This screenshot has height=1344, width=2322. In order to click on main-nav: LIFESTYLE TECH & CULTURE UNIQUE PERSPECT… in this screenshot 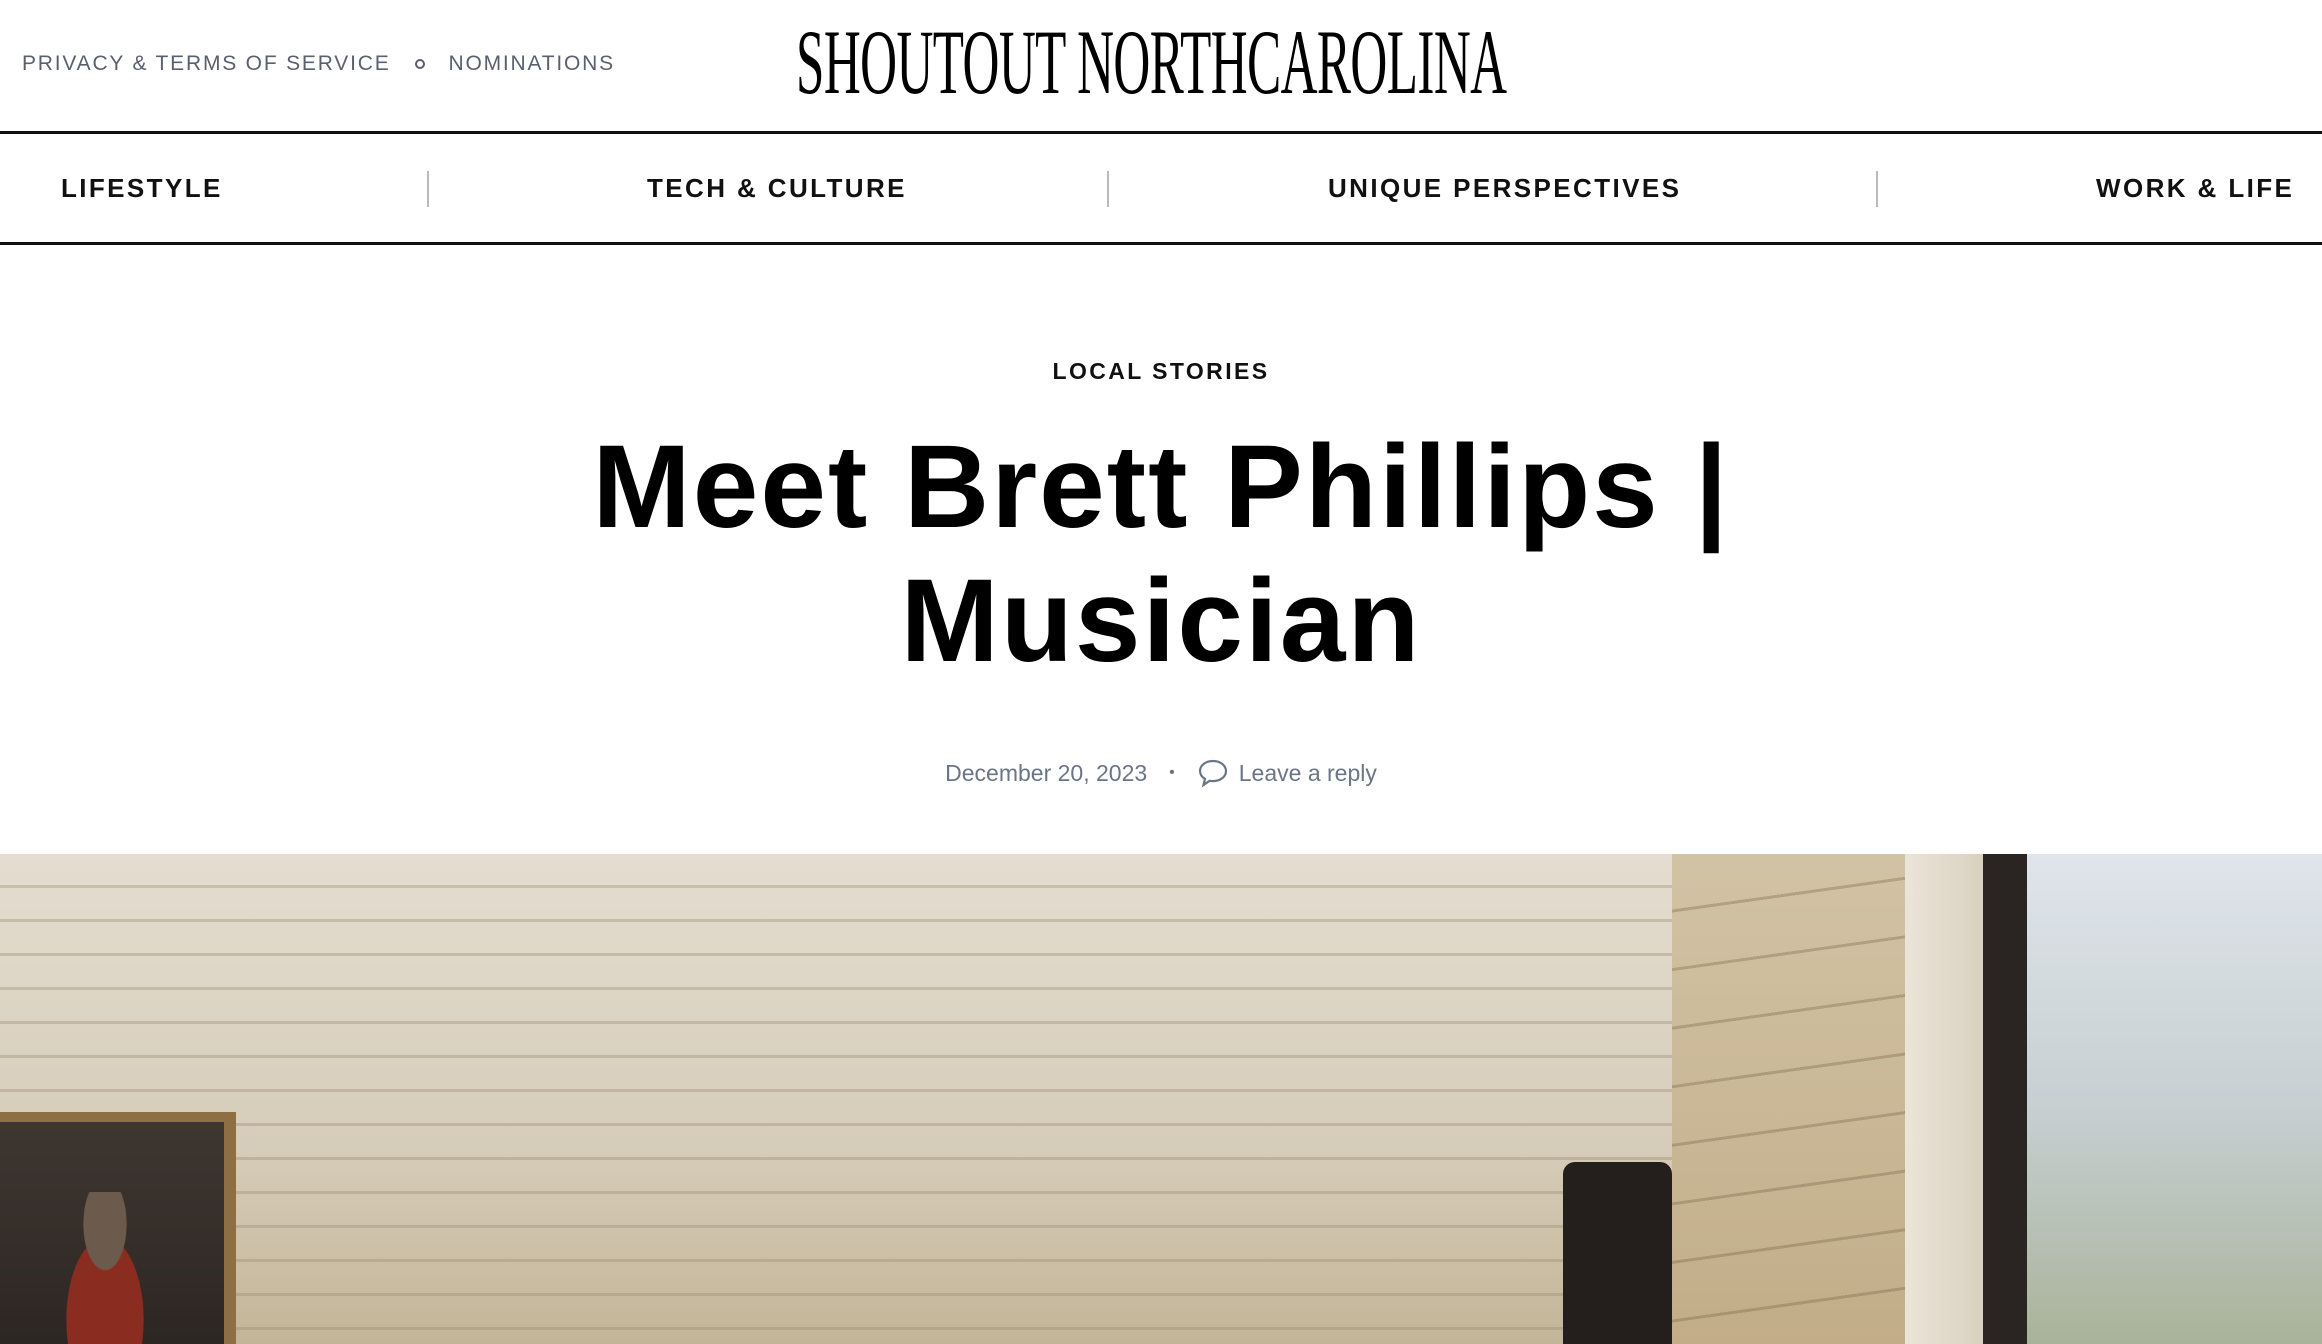, I will do `click(1161, 189)`.